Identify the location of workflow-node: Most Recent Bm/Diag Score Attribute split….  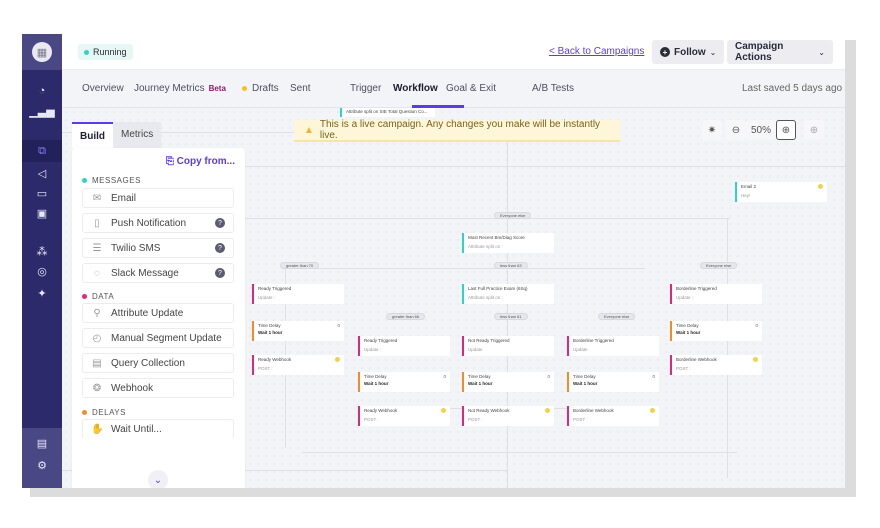
(508, 243).